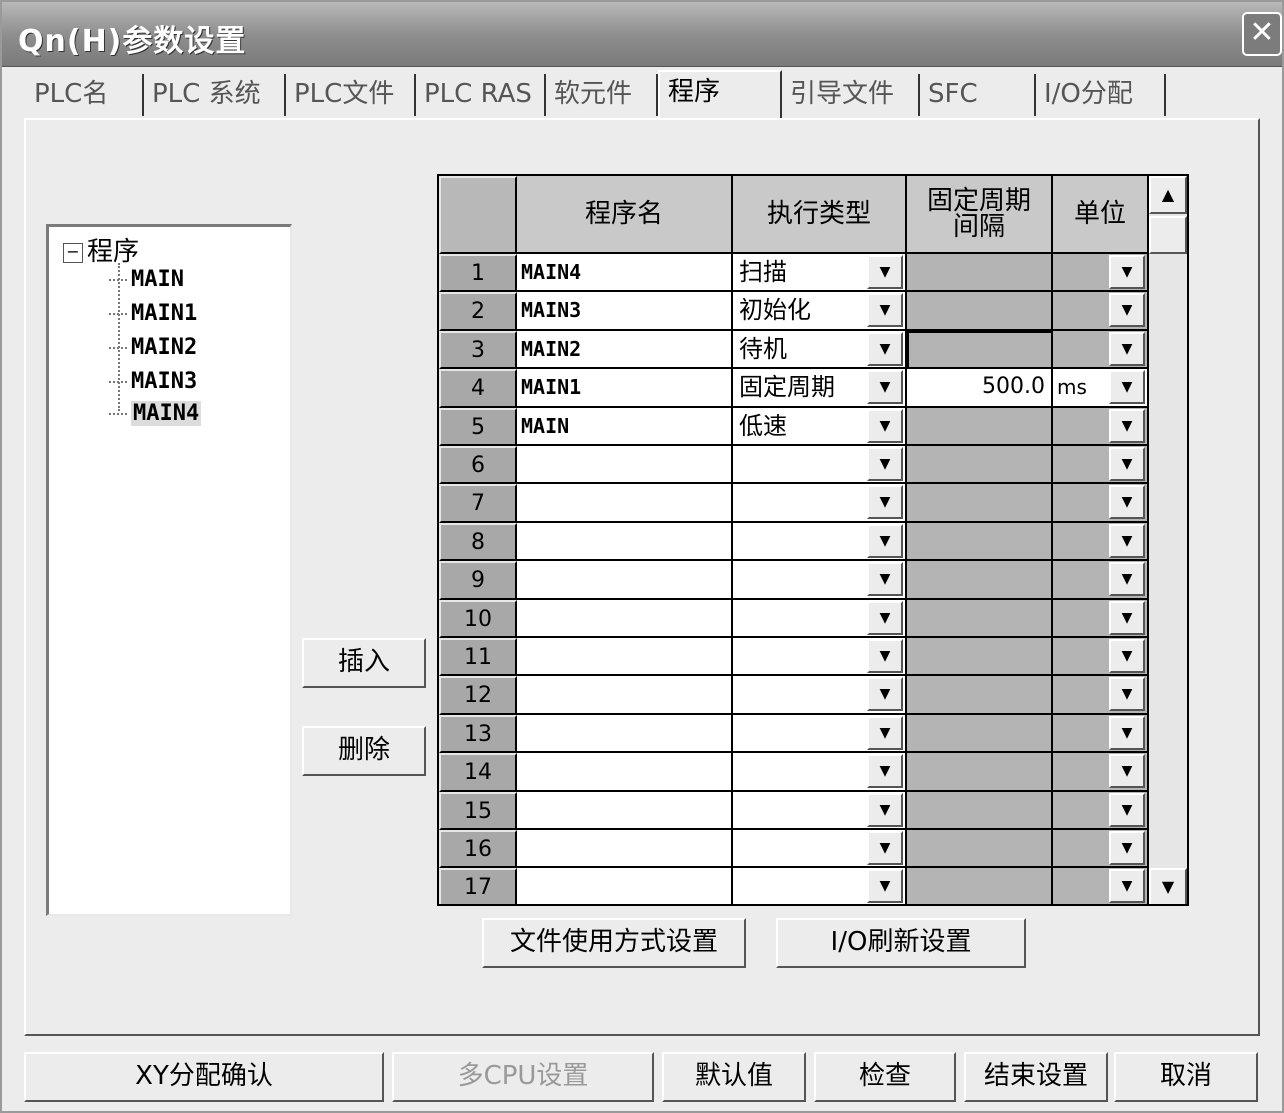 The width and height of the screenshot is (1284, 1113). Describe the element at coordinates (820, 273) in the screenshot. I see `exec-type-cell: 扫描 ▼` at that location.